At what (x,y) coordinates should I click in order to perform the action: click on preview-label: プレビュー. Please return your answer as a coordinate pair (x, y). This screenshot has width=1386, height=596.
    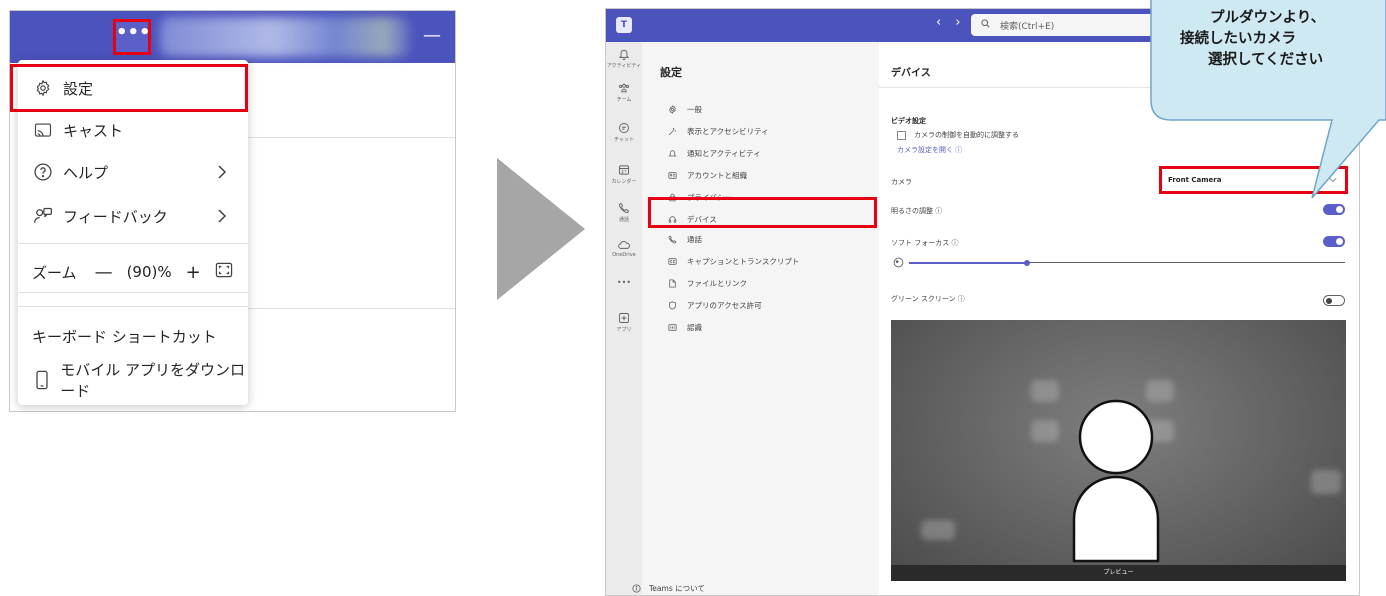
    Looking at the image, I should click on (1118, 573).